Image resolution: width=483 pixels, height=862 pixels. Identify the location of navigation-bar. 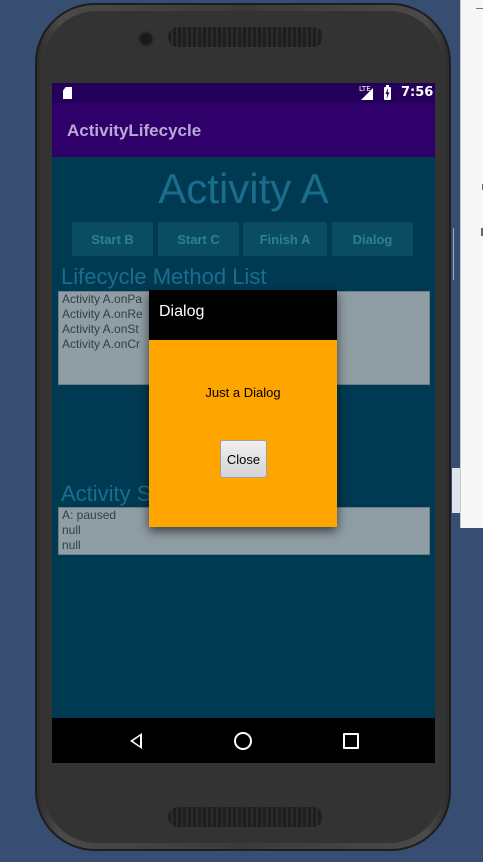
(243, 740).